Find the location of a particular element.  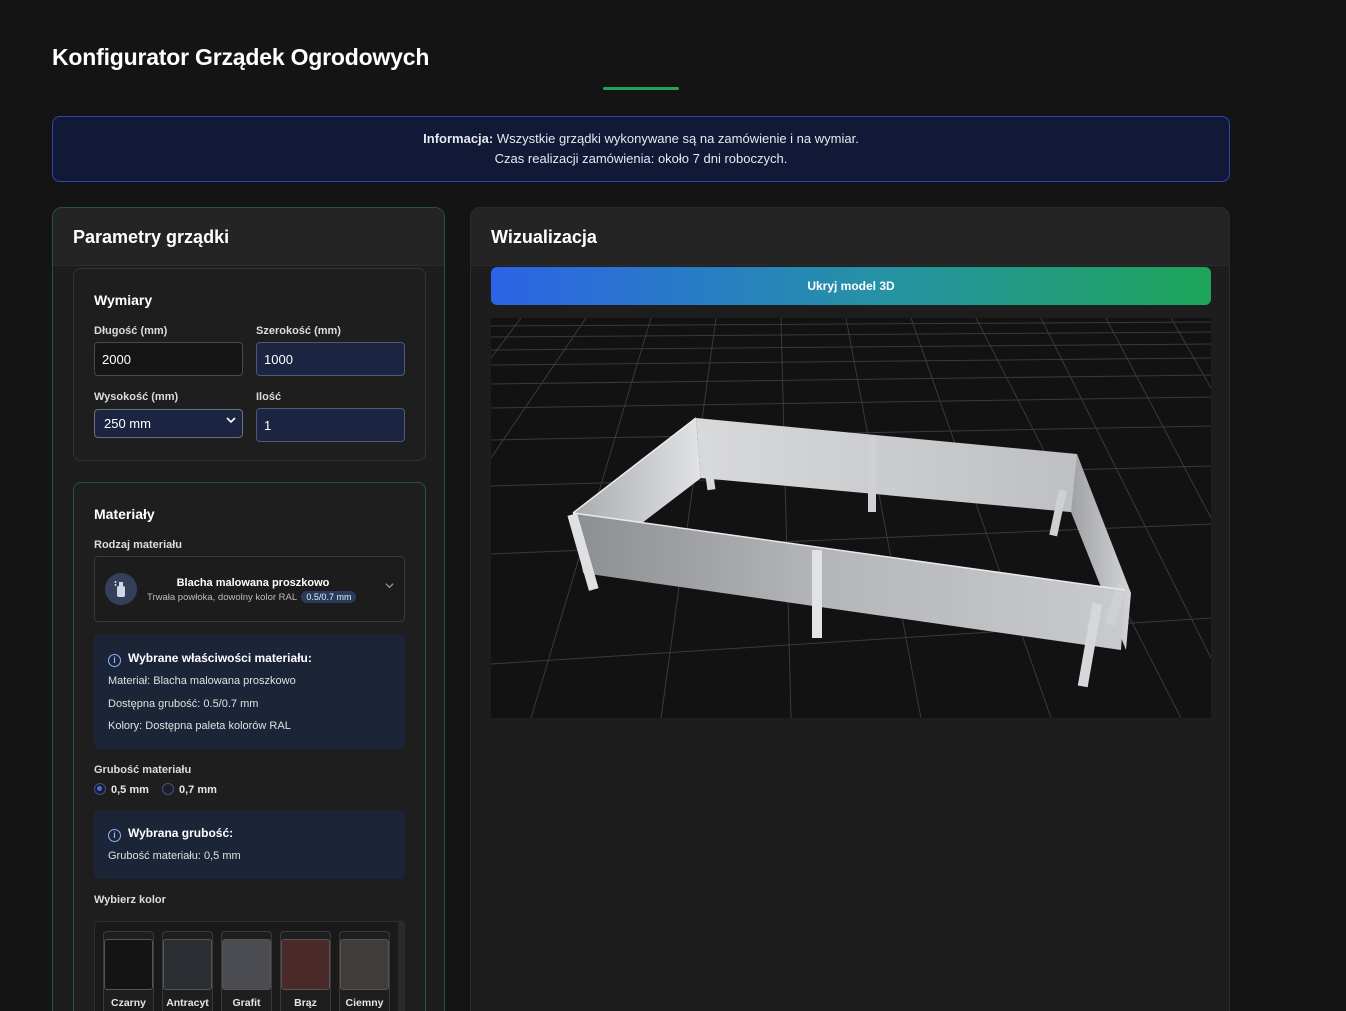

color-swatch-antracyt: Antracyt is located at coordinates (187, 971).